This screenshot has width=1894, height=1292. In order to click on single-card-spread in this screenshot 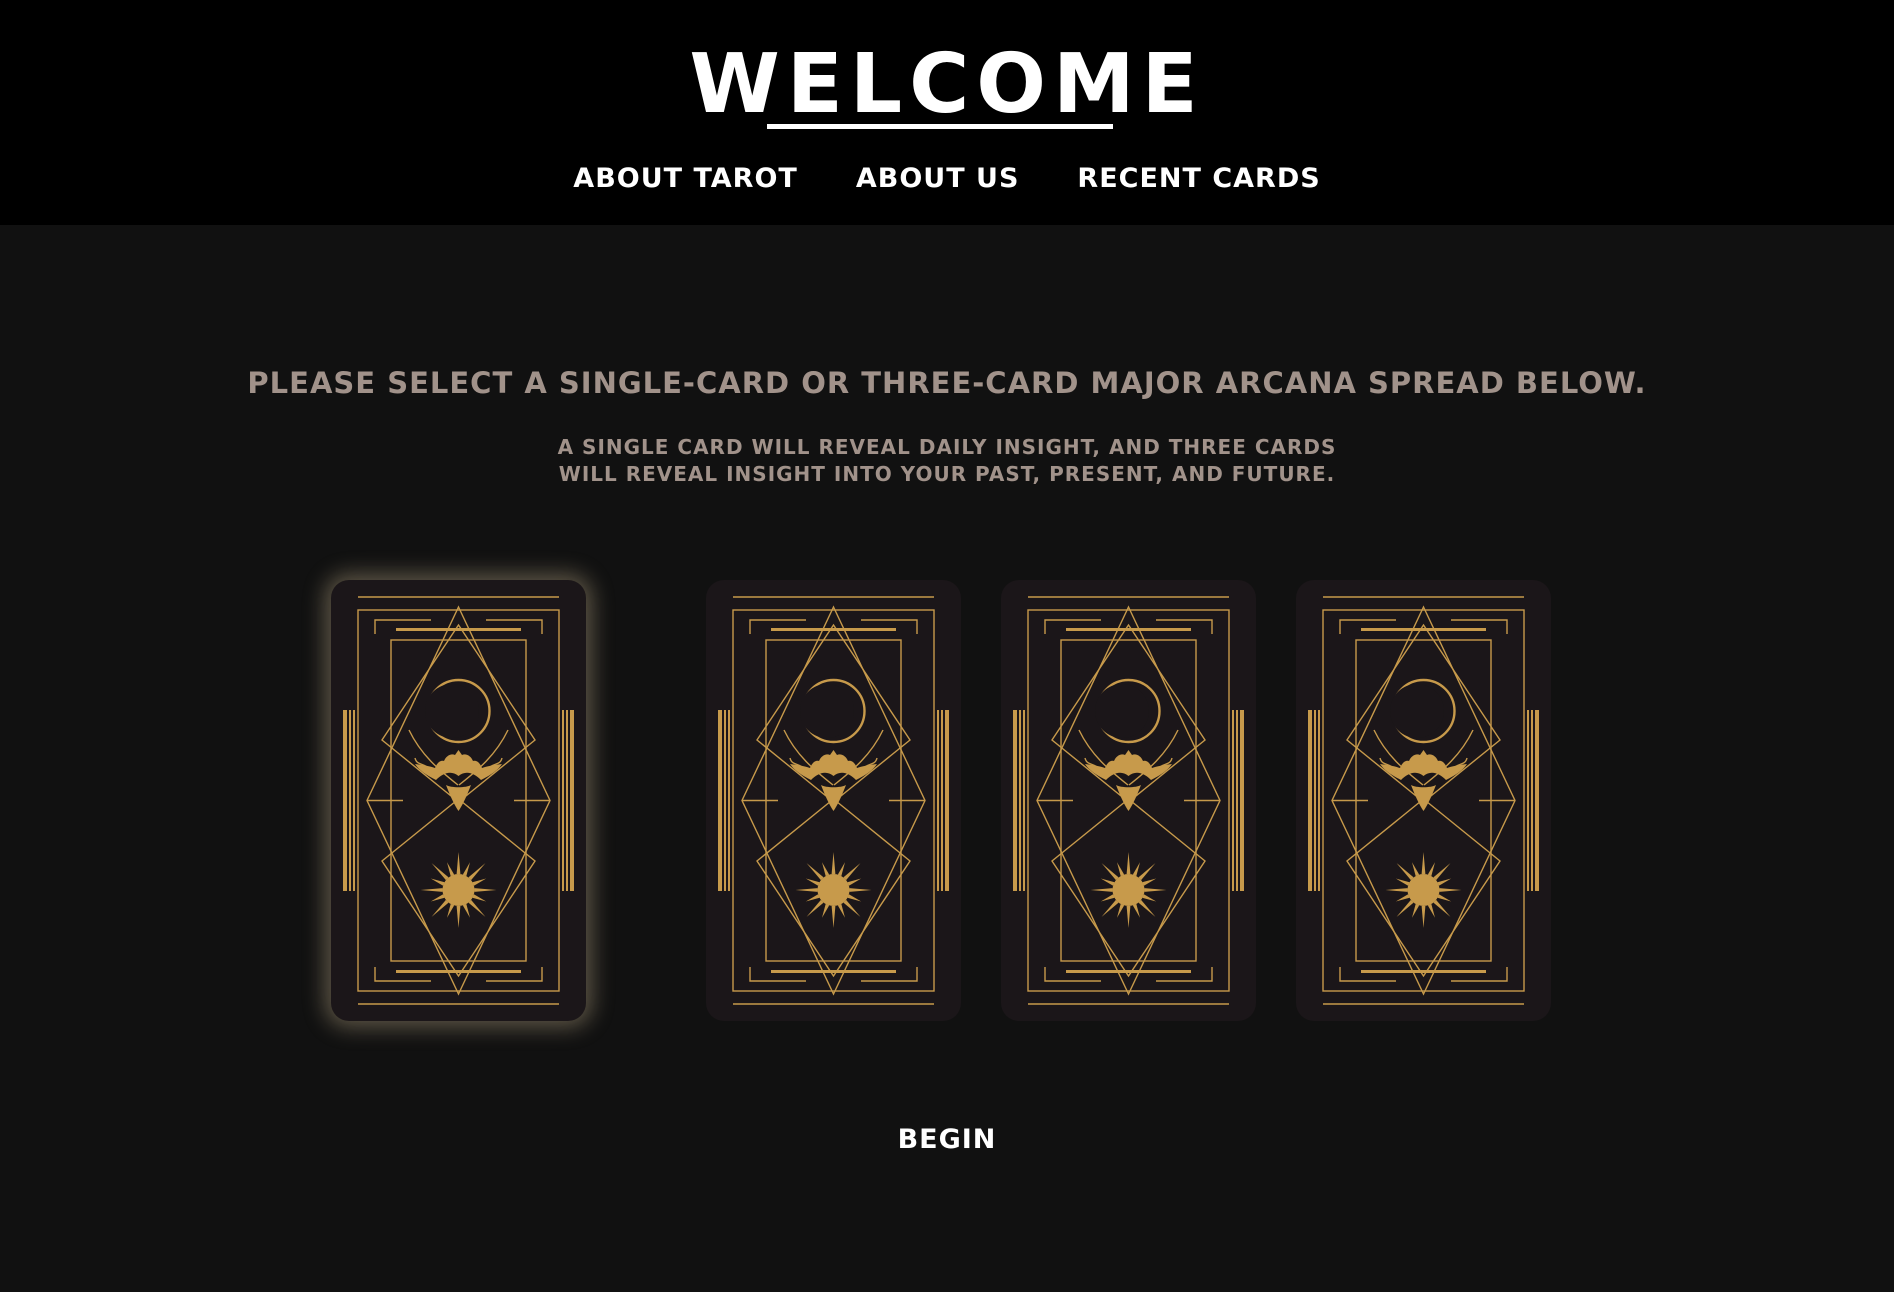, I will do `click(458, 800)`.